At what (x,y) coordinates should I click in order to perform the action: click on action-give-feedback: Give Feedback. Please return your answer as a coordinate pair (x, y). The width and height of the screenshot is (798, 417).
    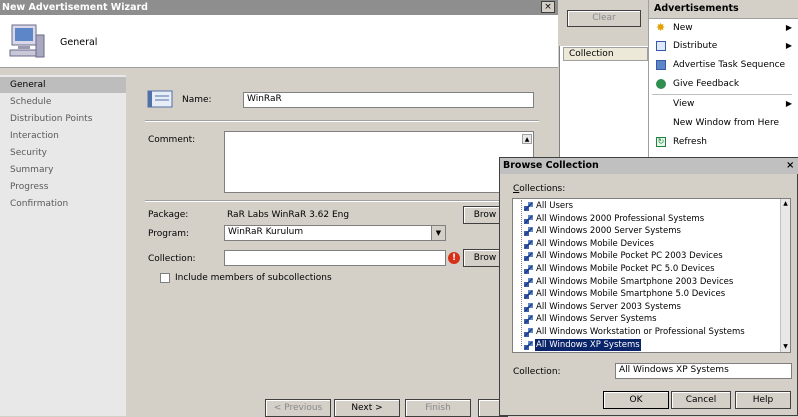
    Looking at the image, I should click on (723, 84).